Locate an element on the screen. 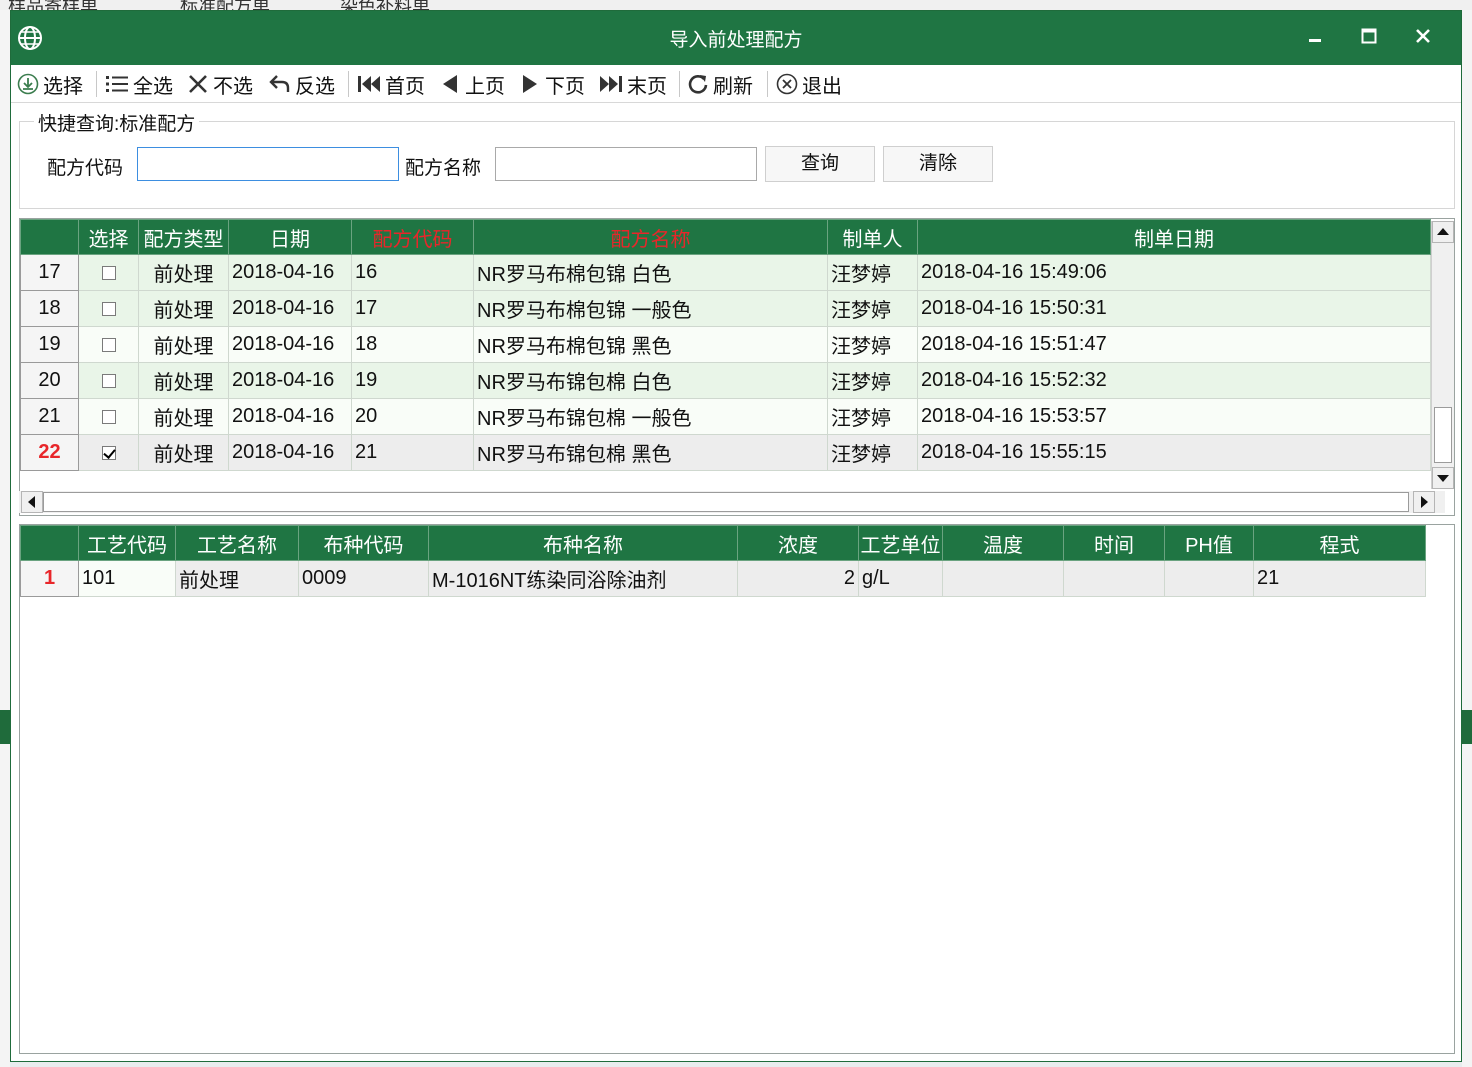  hscroll-thumb is located at coordinates (726, 502).